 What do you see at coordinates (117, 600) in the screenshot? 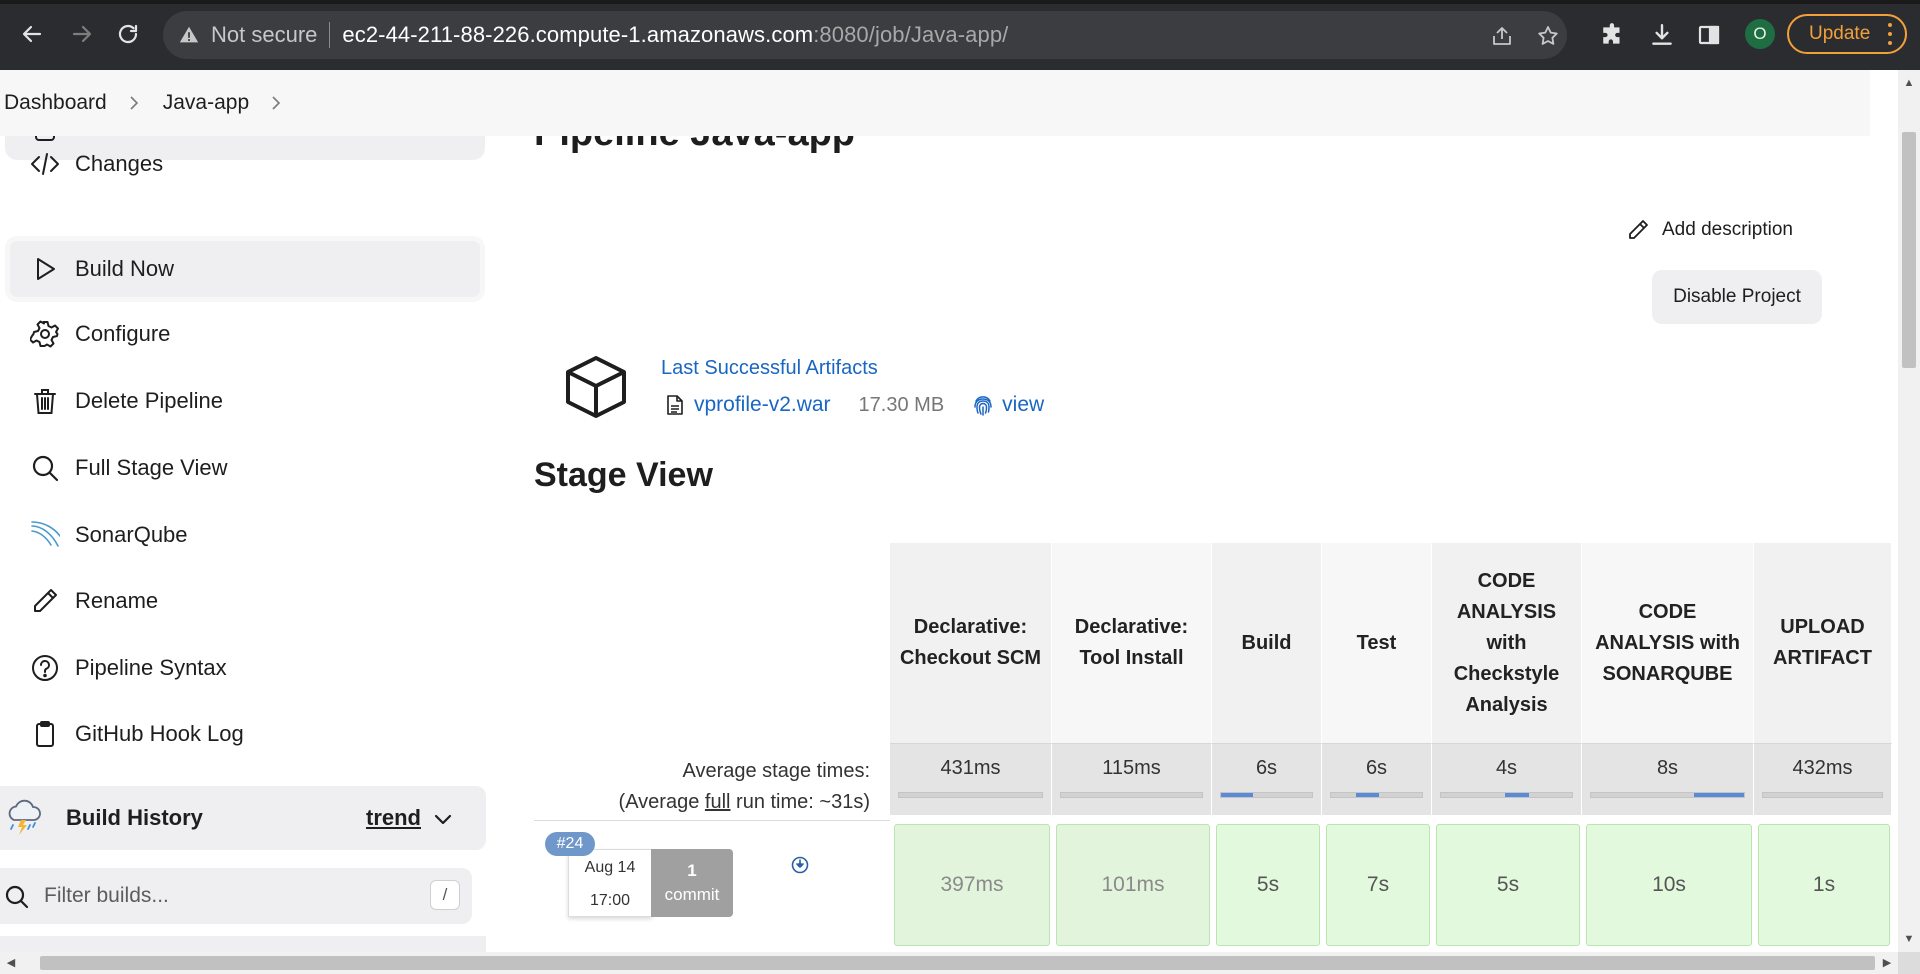
I see `sidebar-item-label: Rename` at bounding box center [117, 600].